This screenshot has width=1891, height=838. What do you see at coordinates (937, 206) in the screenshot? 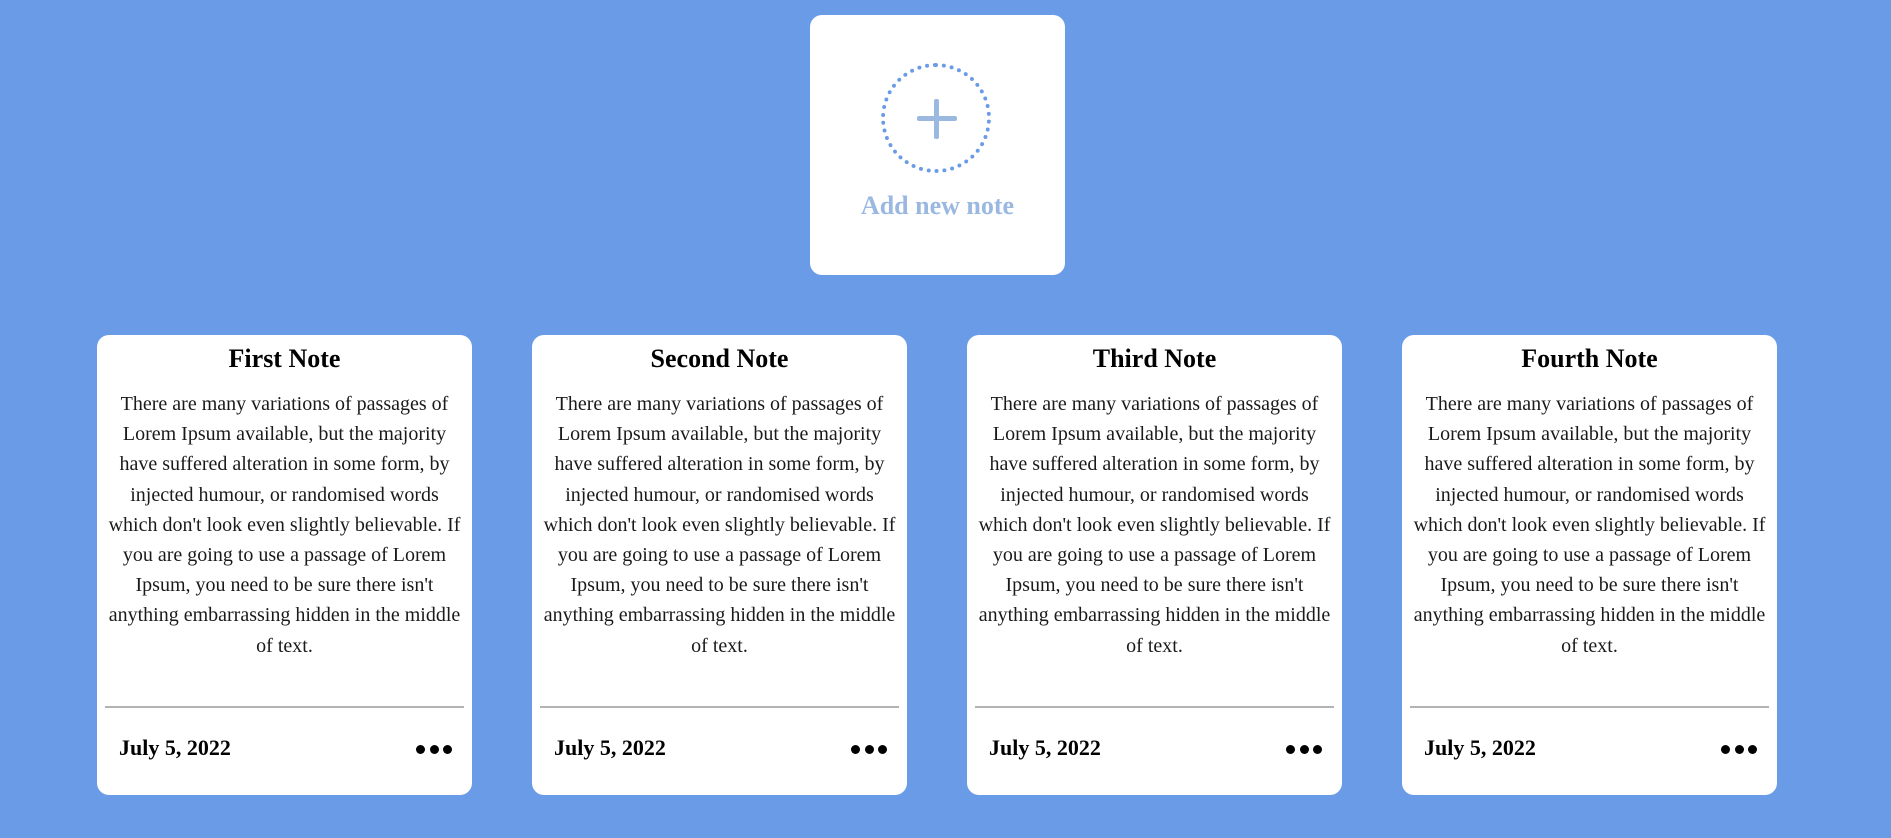
I see `add-note-label: Add new note` at bounding box center [937, 206].